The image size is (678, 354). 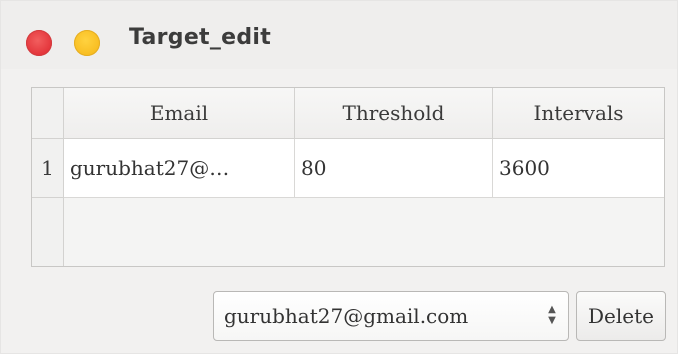 I want to click on cell-intervals: 3600, so click(x=578, y=168).